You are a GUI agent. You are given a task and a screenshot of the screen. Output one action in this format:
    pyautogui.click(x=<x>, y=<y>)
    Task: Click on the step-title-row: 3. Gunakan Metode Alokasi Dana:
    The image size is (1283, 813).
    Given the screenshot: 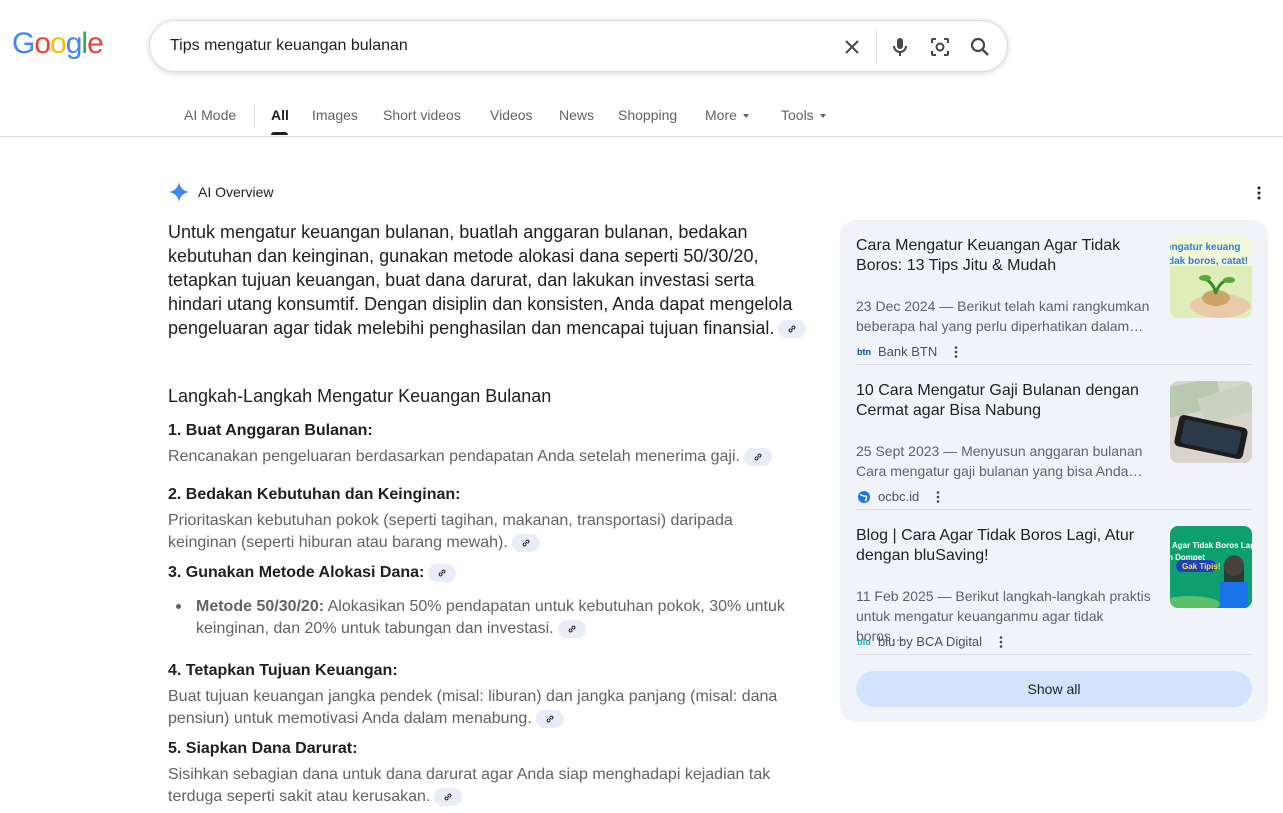 What is the action you would take?
    pyautogui.click(x=488, y=573)
    